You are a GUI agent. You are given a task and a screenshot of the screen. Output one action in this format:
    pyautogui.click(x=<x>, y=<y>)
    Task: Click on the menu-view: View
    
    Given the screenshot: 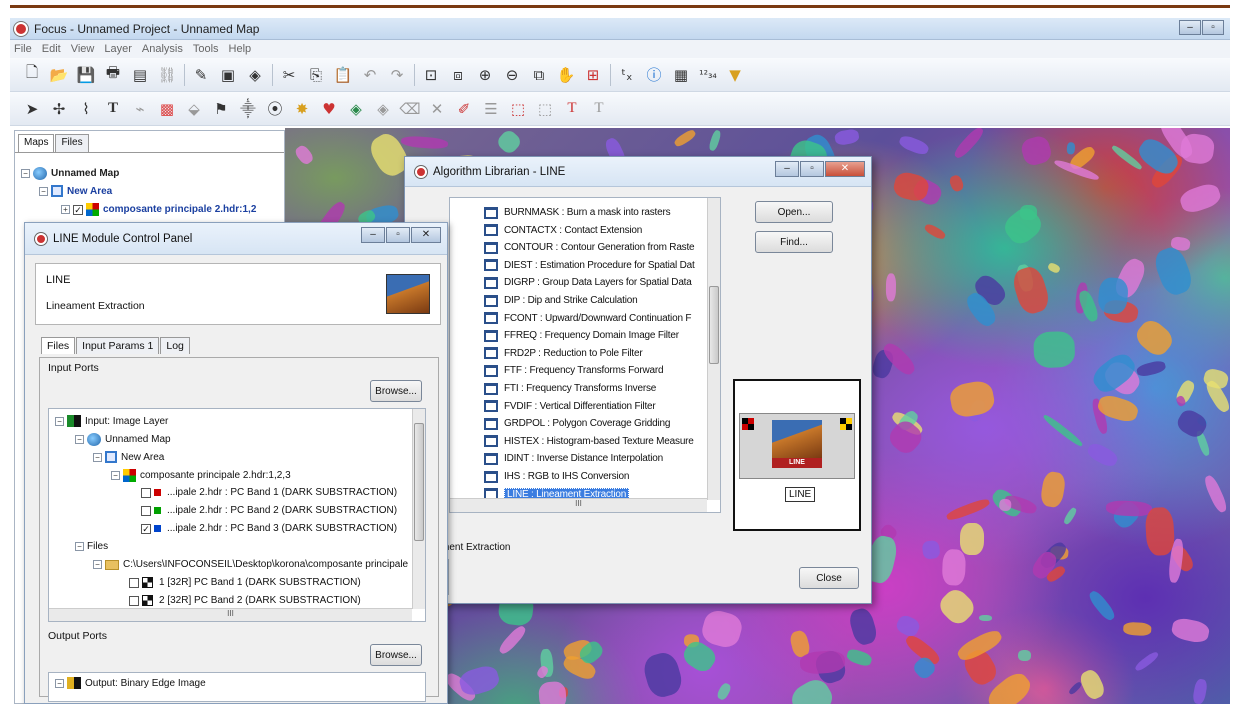 What is the action you would take?
    pyautogui.click(x=83, y=49)
    